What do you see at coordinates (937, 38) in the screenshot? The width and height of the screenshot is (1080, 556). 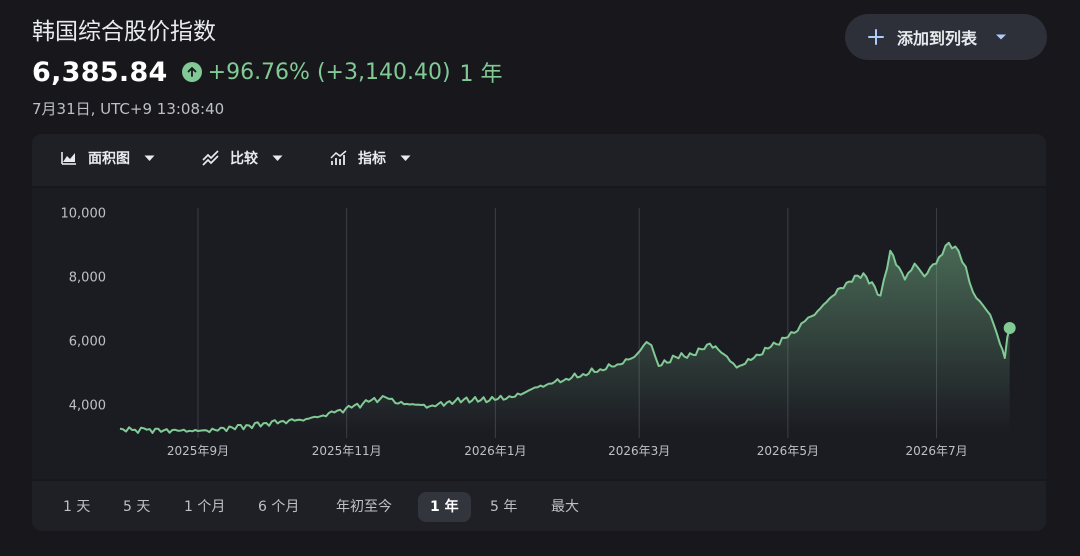 I see `add-to-list-label: 添加到列表` at bounding box center [937, 38].